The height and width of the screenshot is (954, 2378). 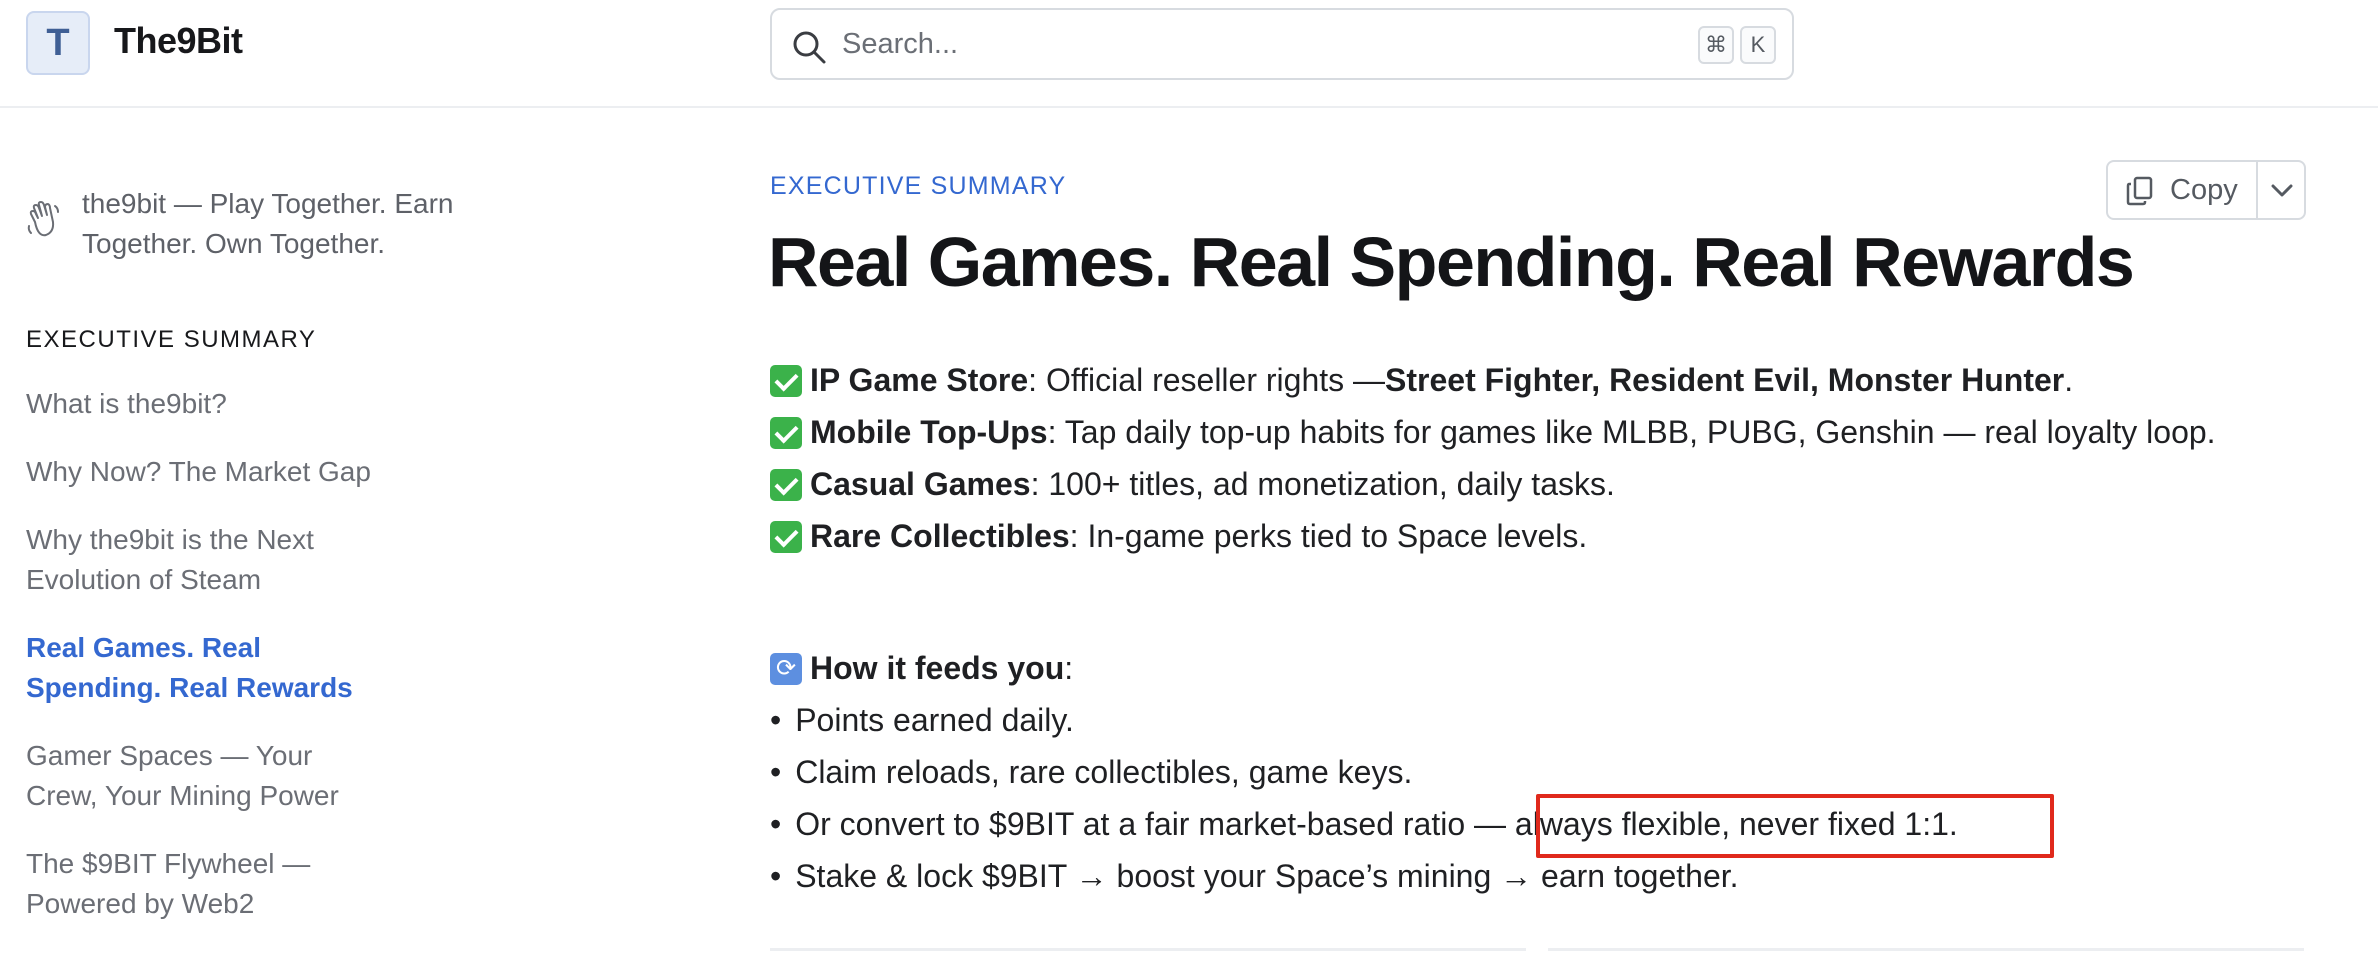 I want to click on feeds-heading: ⟳ How it feeds you :, so click(x=921, y=668).